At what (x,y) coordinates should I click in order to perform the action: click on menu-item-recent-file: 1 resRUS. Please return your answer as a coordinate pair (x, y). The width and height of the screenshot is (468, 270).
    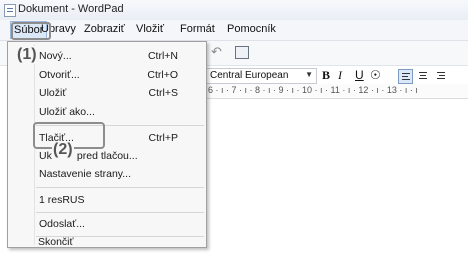
    Looking at the image, I should click on (62, 200).